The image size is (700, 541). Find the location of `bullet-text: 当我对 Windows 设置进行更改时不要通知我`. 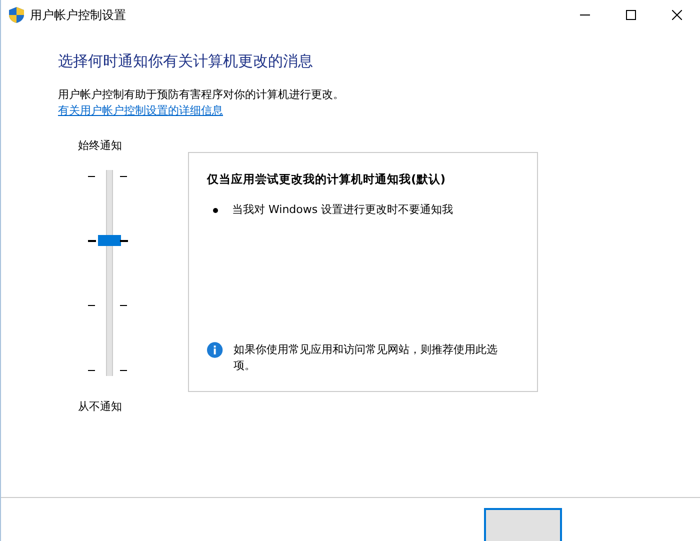

bullet-text: 当我对 Windows 设置进行更改时不要通知我 is located at coordinates (343, 210).